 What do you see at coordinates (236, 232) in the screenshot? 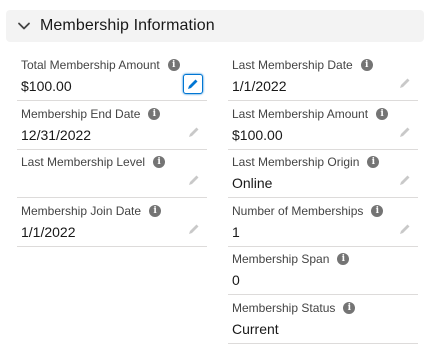
I see `field-value: 1` at bounding box center [236, 232].